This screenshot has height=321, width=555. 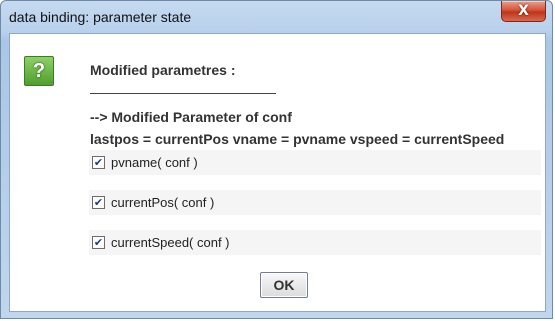 What do you see at coordinates (163, 70) in the screenshot?
I see `dialog-heading: Modified parametres :` at bounding box center [163, 70].